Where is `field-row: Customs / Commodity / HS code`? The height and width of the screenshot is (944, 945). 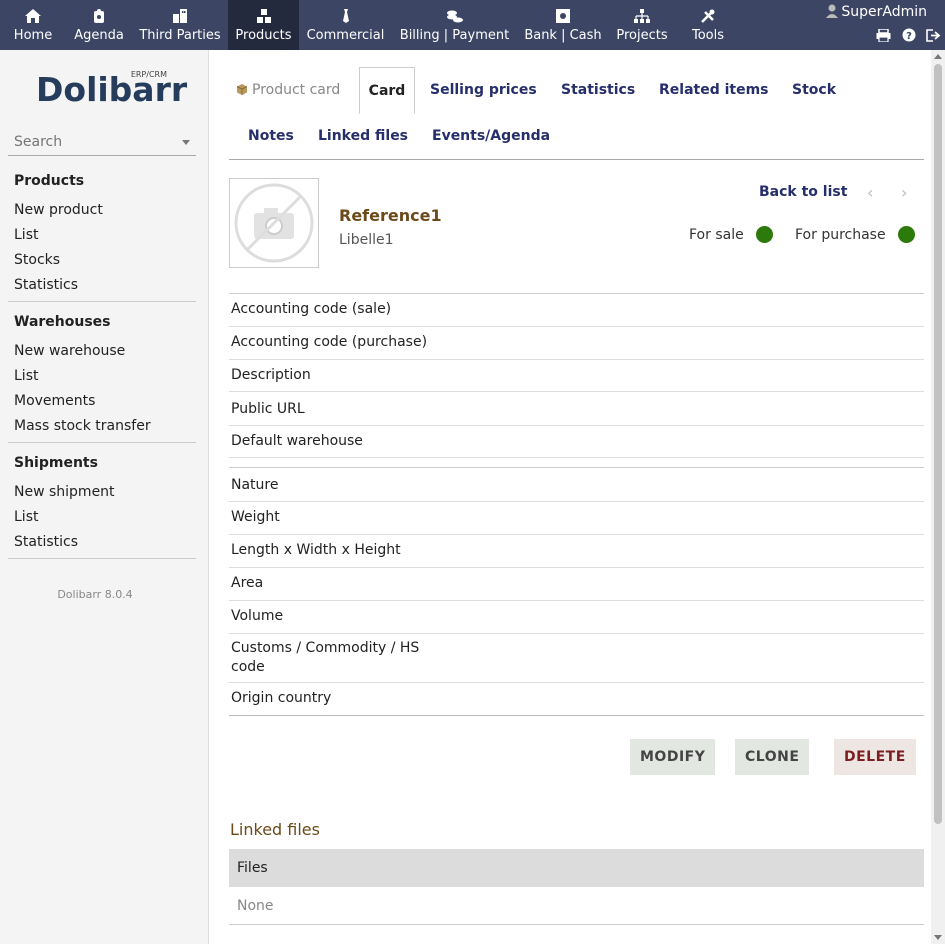
field-row: Customs / Commodity / HS code is located at coordinates (576, 658).